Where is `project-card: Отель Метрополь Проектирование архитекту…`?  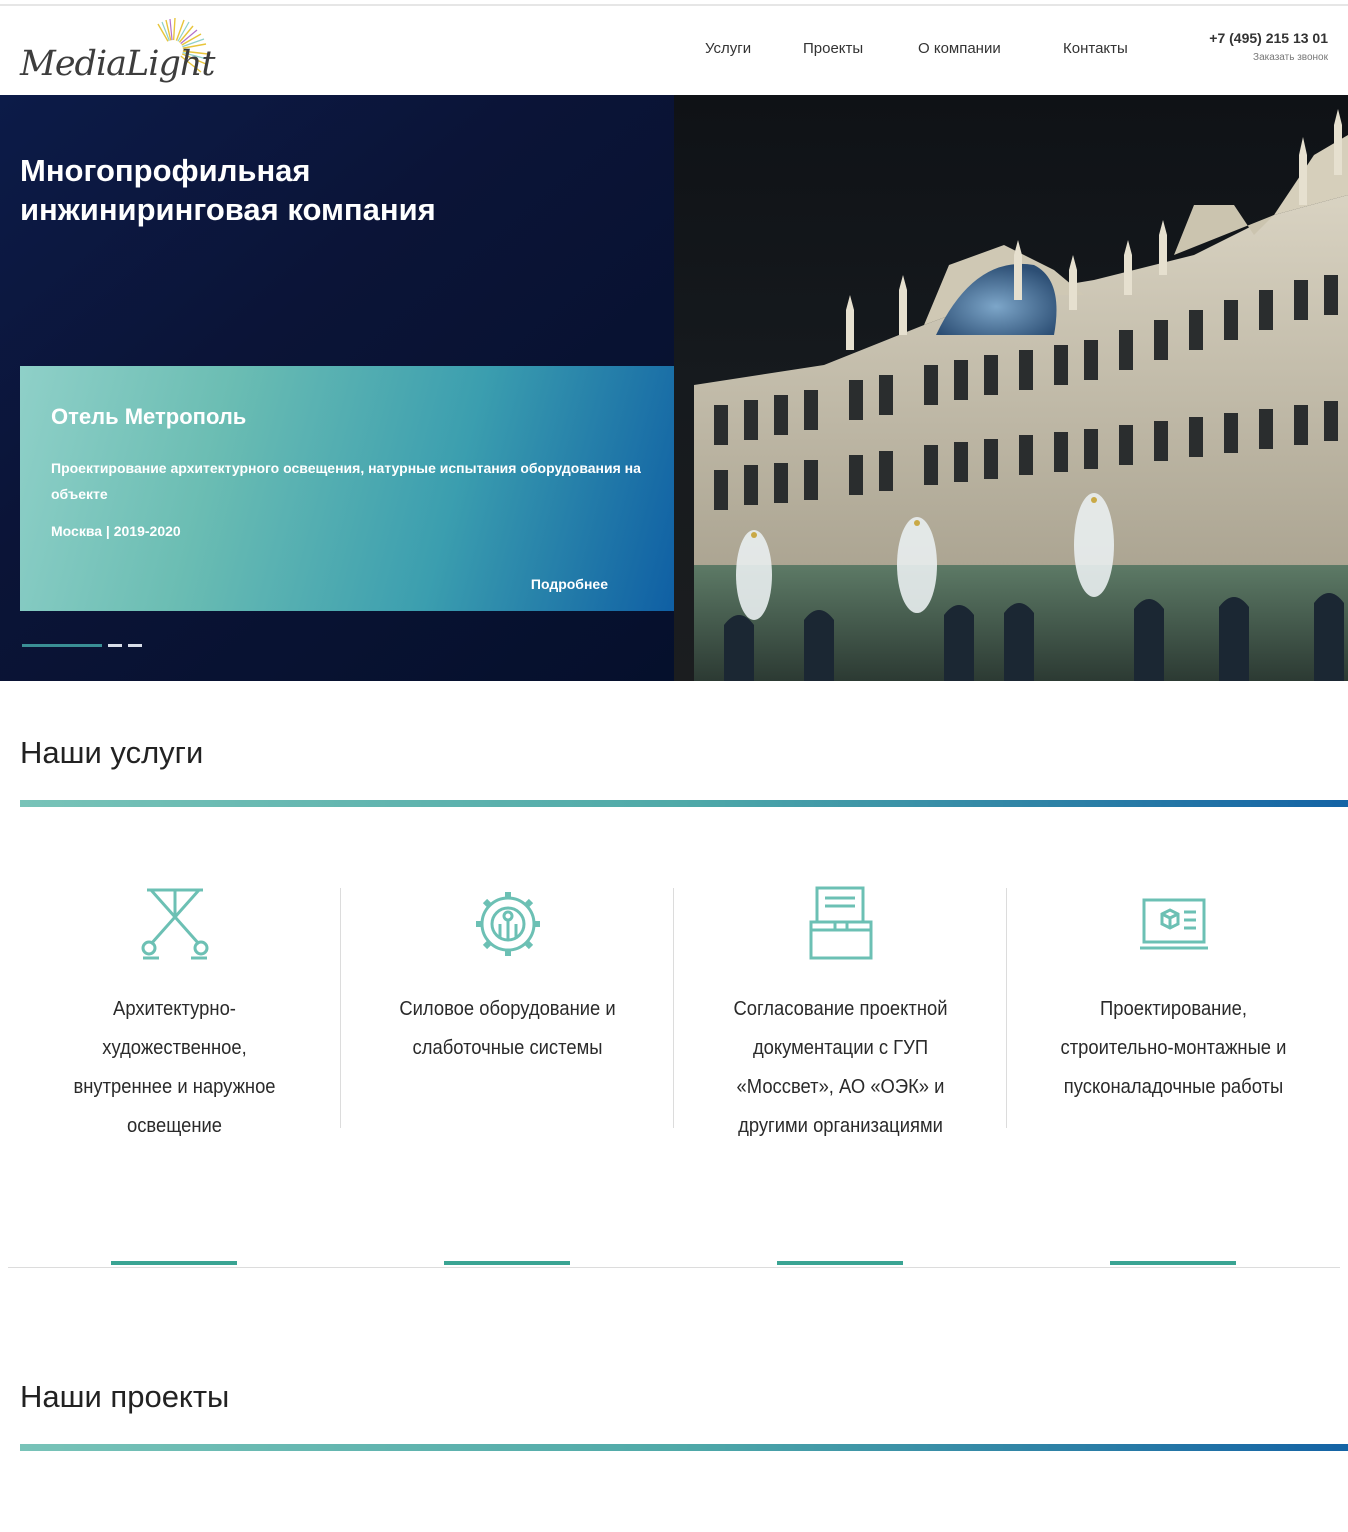 project-card: Отель Метрополь Проектирование архитекту… is located at coordinates (347, 488).